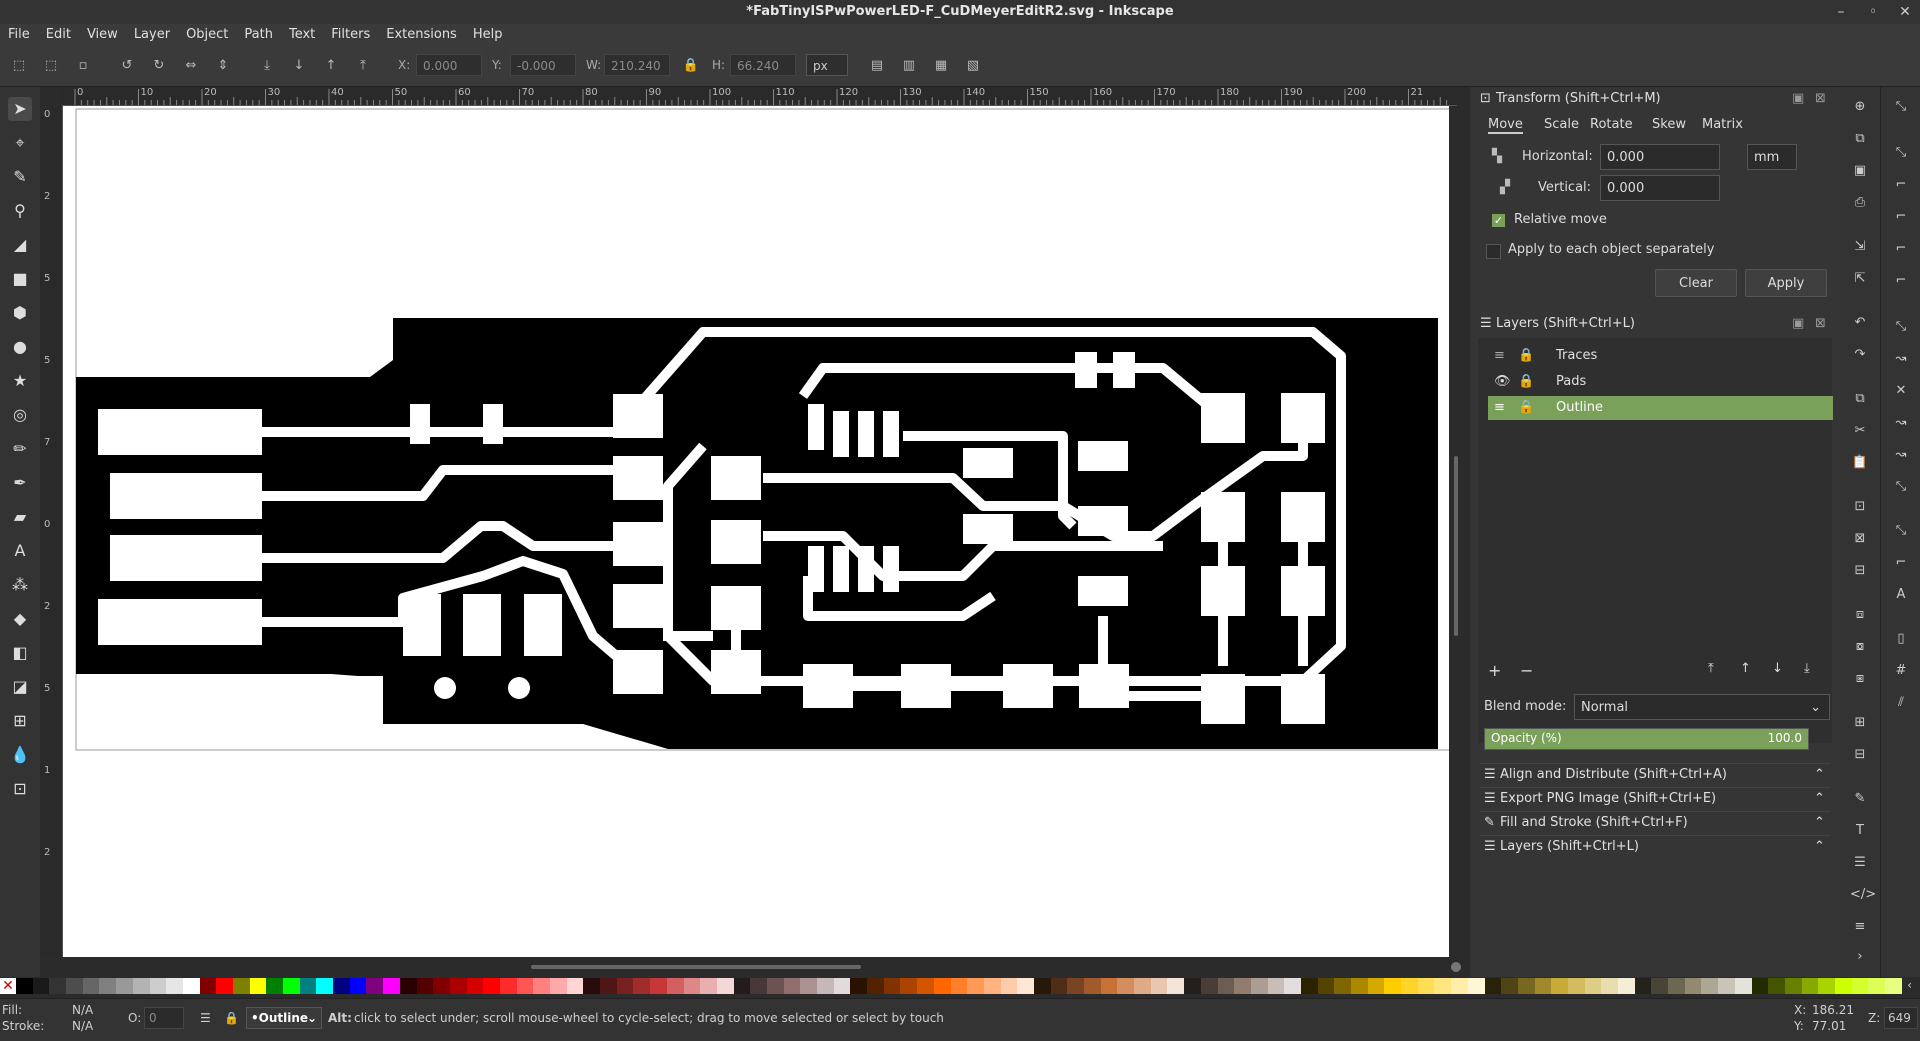 Image resolution: width=1920 pixels, height=1041 pixels. I want to click on menu-filters: Filters, so click(350, 35).